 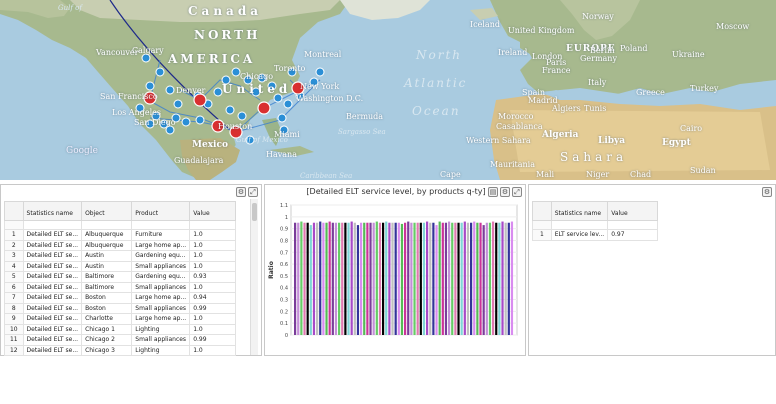 I want to click on scrollbar-thumb, so click(x=254, y=212).